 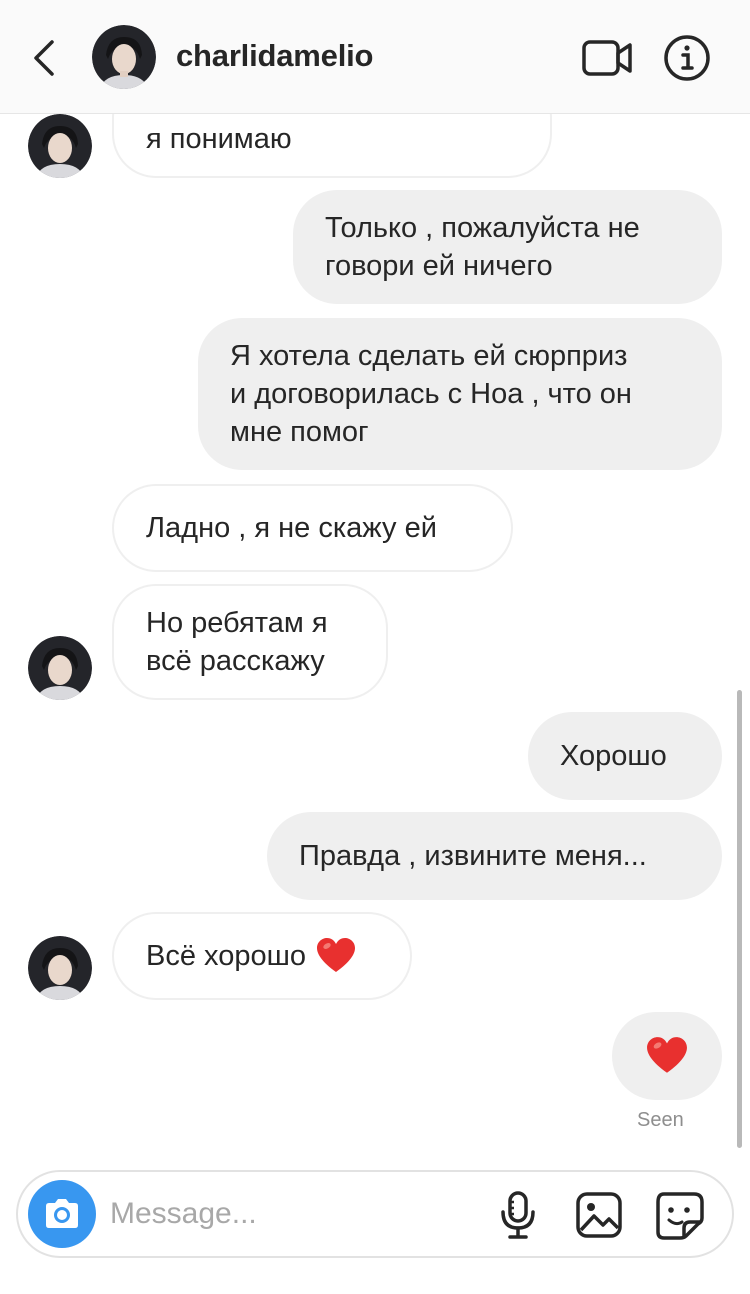 I want to click on voice-message-button, so click(x=518, y=1215).